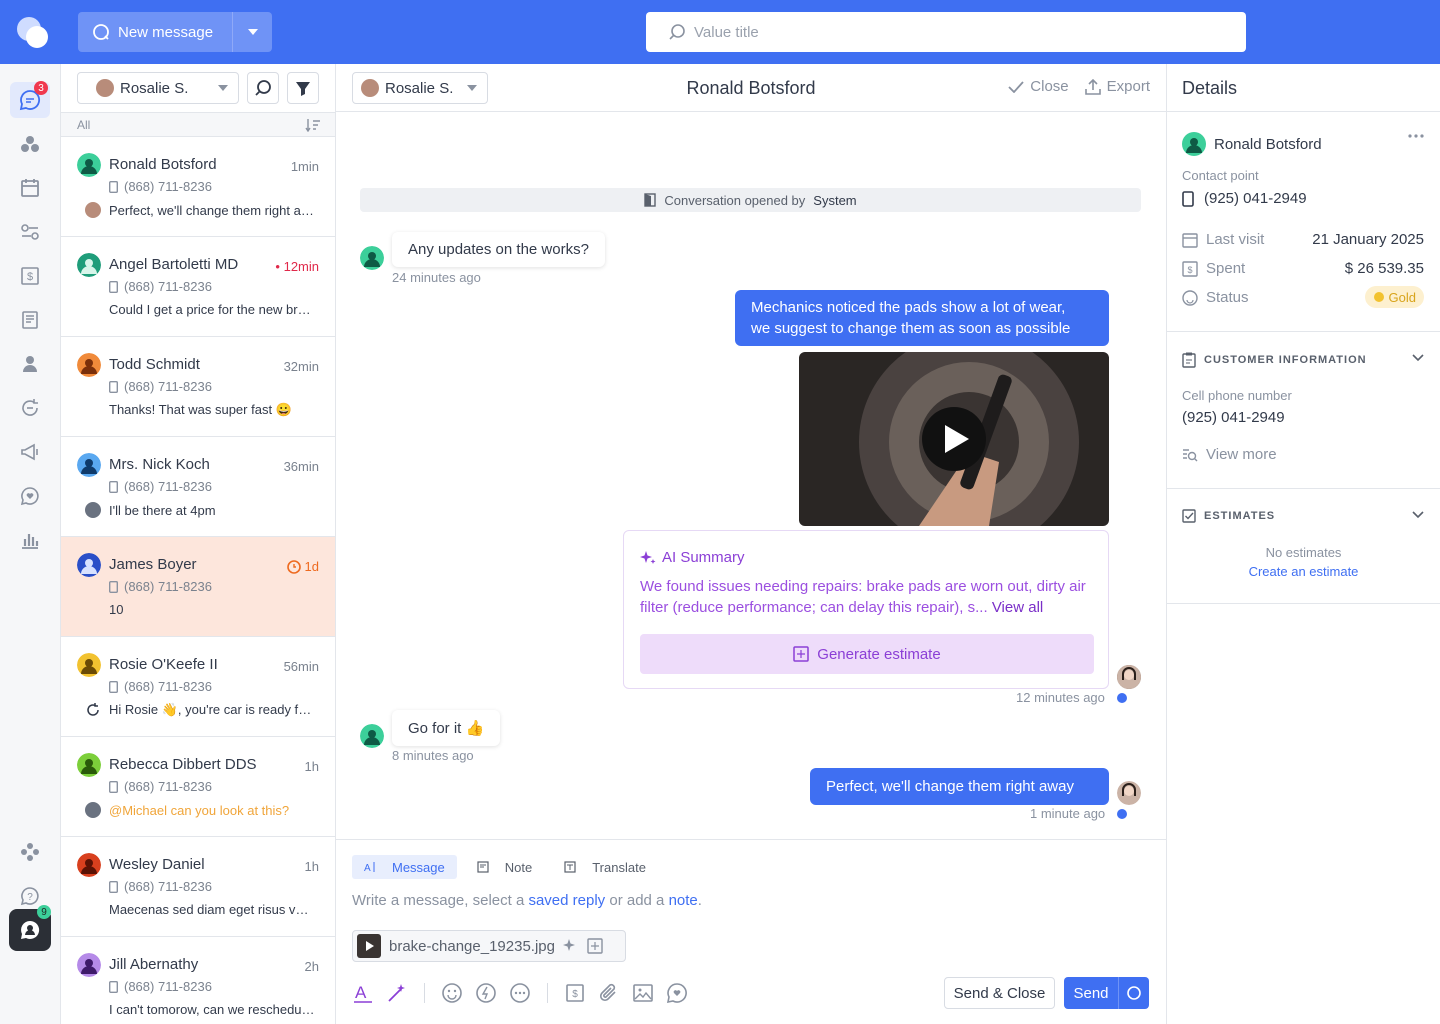 This screenshot has height=1024, width=1440. What do you see at coordinates (397, 993) in the screenshot?
I see `ai-magic-icon` at bounding box center [397, 993].